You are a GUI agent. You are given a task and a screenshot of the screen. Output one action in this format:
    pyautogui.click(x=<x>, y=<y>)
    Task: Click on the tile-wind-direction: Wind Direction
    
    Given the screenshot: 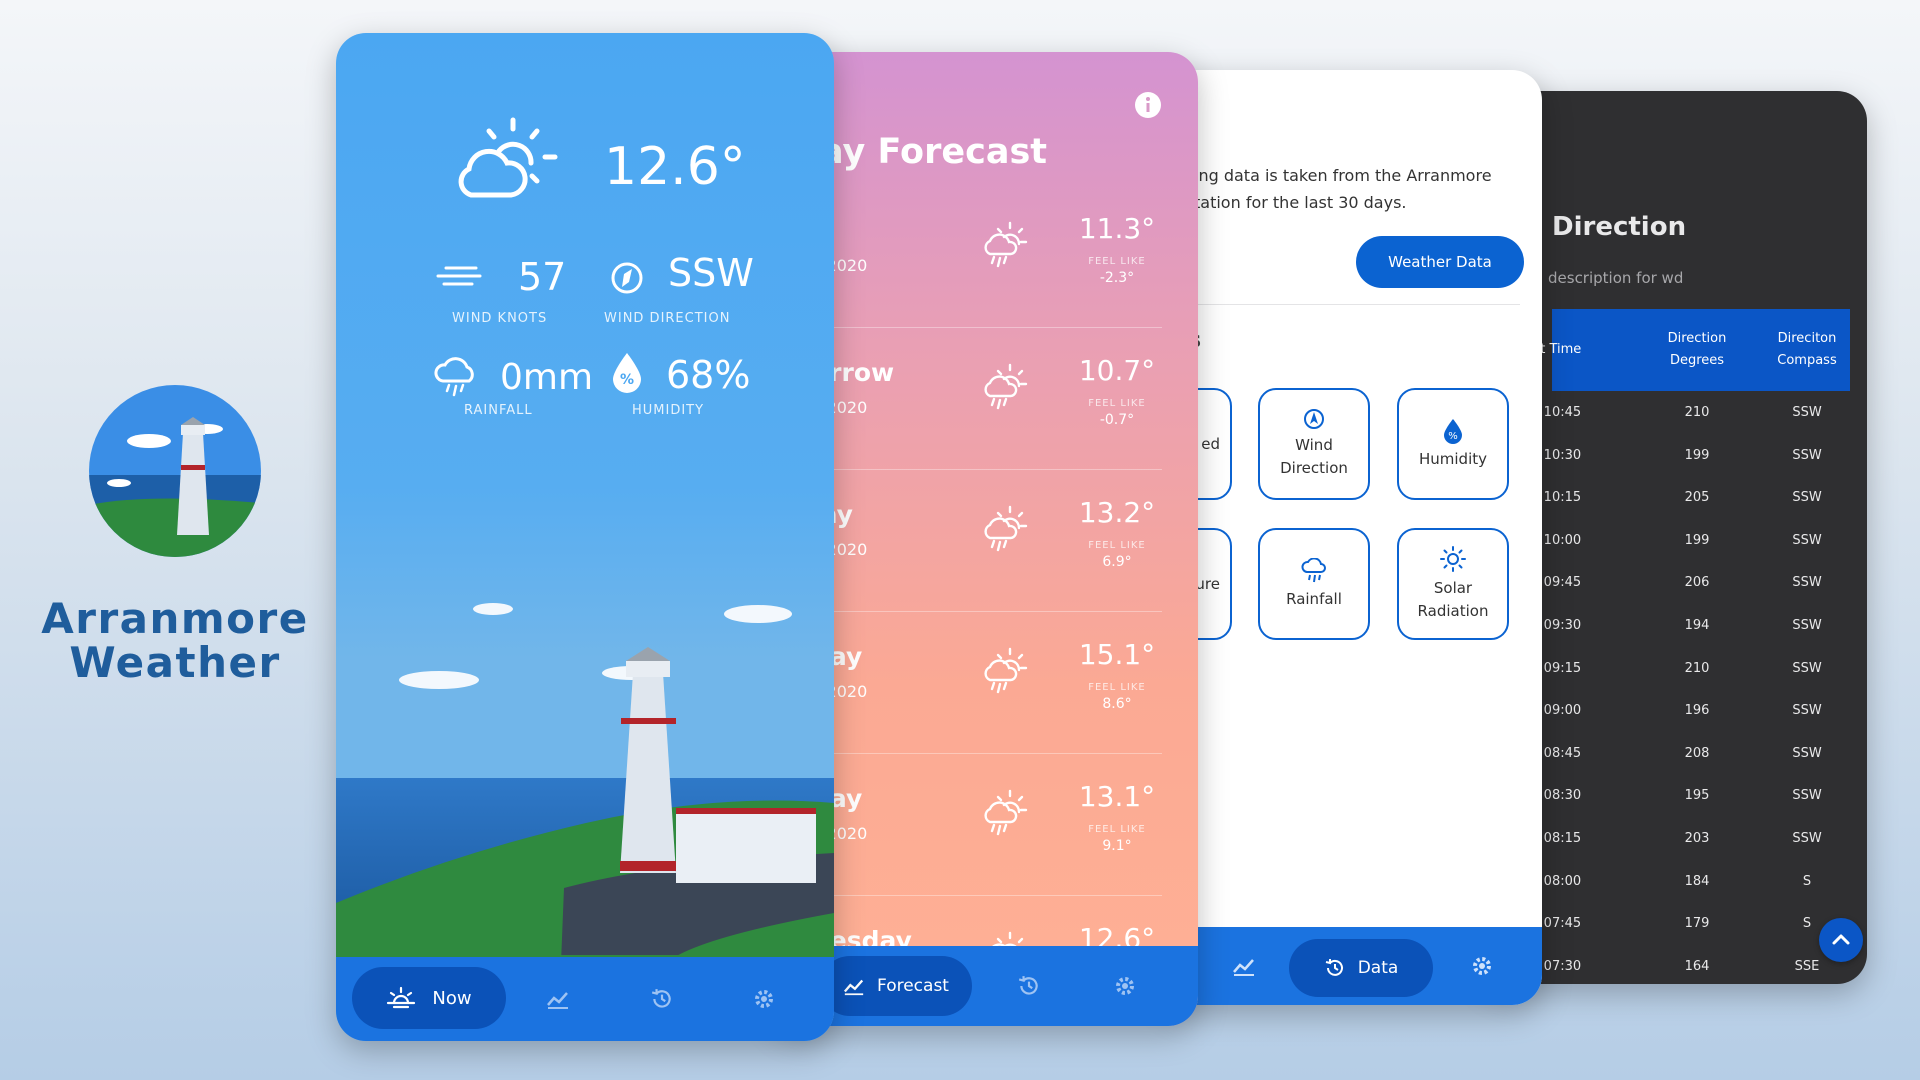 What is the action you would take?
    pyautogui.click(x=1314, y=444)
    